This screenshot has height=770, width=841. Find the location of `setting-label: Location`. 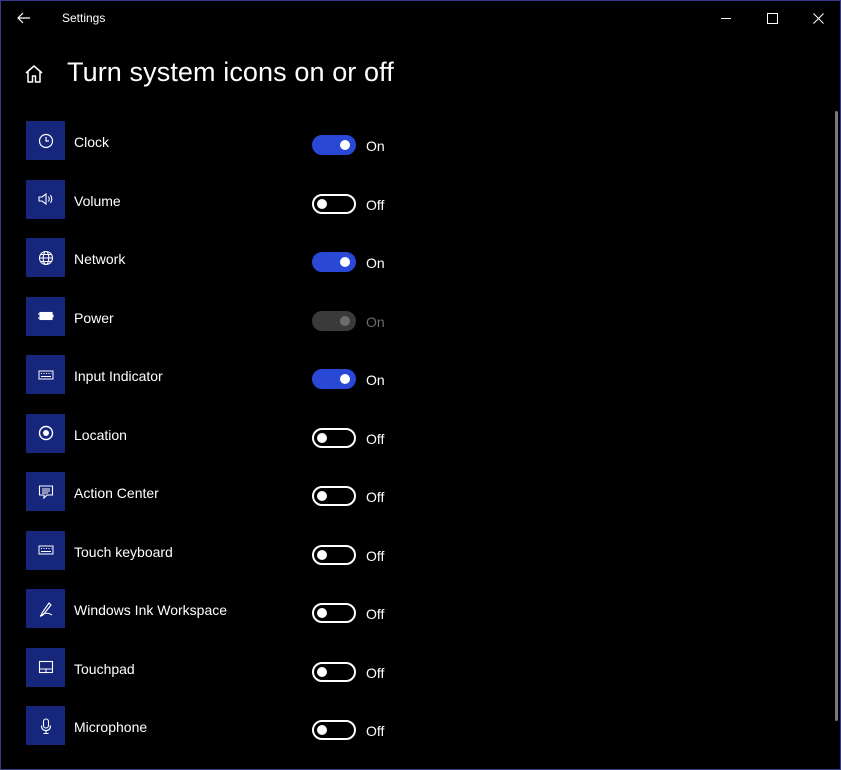

setting-label: Location is located at coordinates (100, 434).